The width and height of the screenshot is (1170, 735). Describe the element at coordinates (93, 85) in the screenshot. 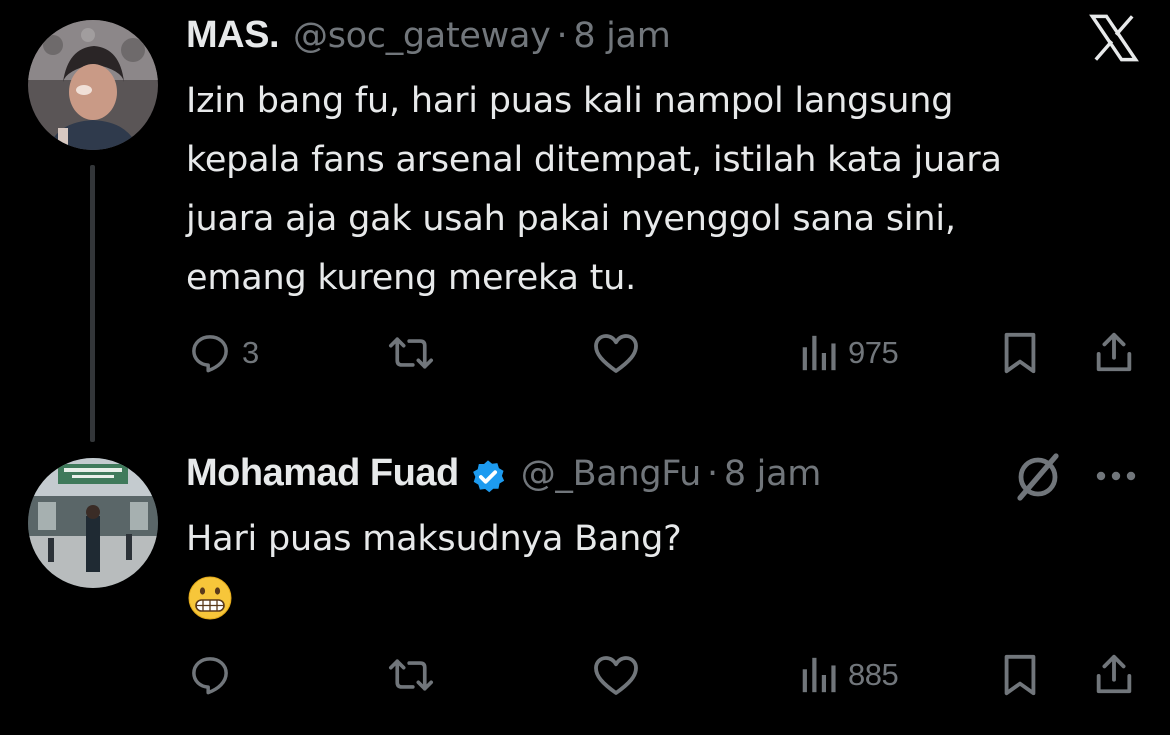

I see `avatar-mas` at that location.